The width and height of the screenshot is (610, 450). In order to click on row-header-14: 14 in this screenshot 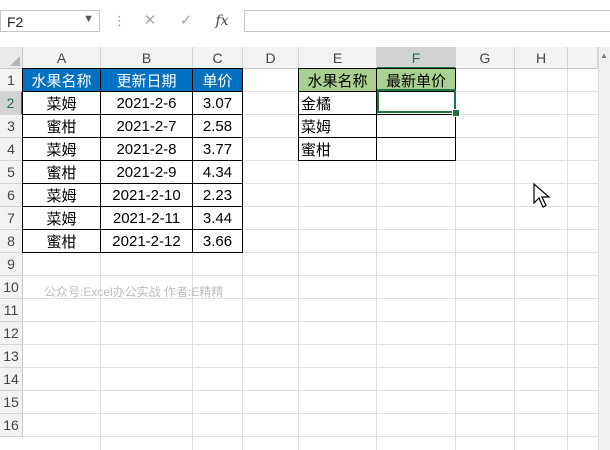, I will do `click(11, 379)`.